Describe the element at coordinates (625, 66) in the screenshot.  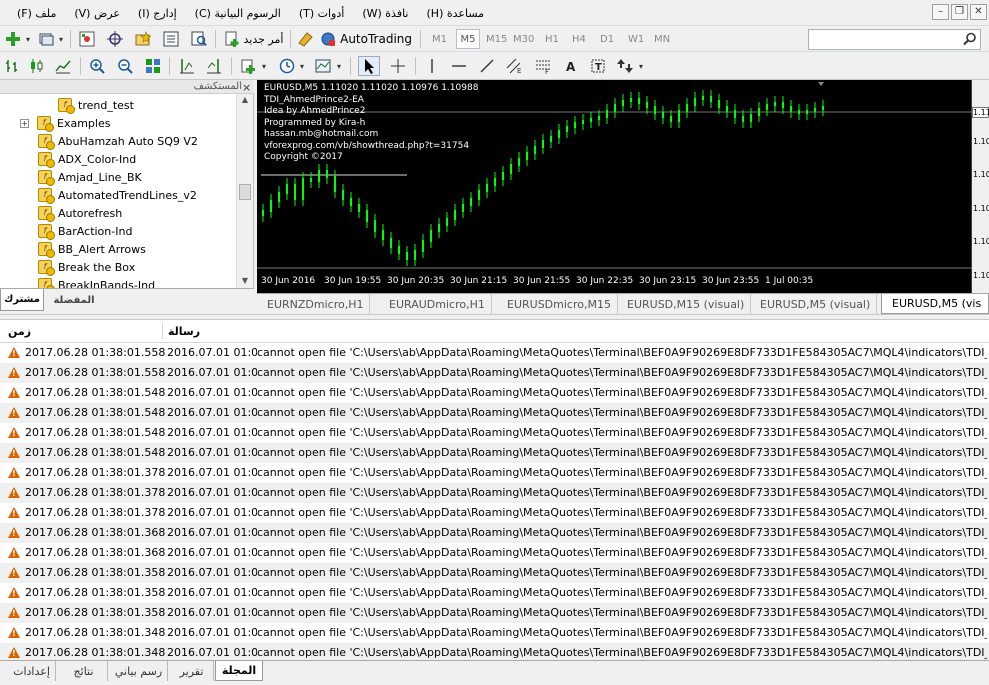
I see `arrows-button` at that location.